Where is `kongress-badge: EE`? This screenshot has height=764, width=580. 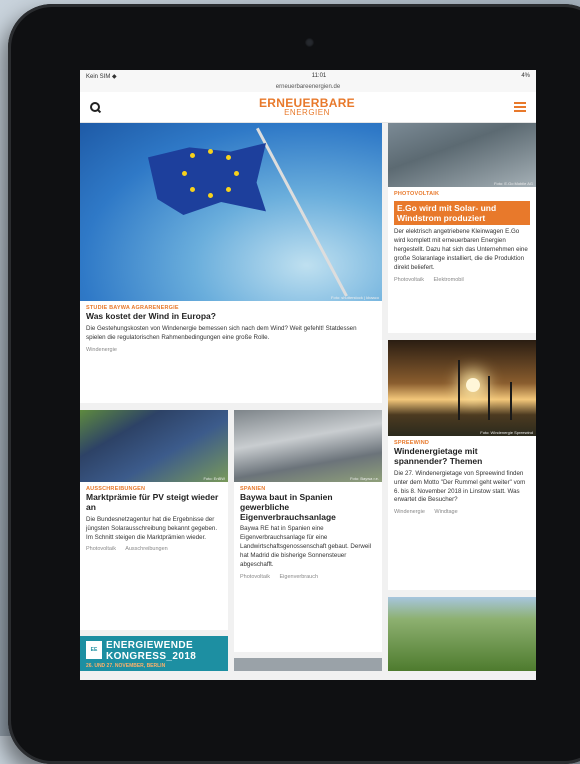 kongress-badge: EE is located at coordinates (94, 650).